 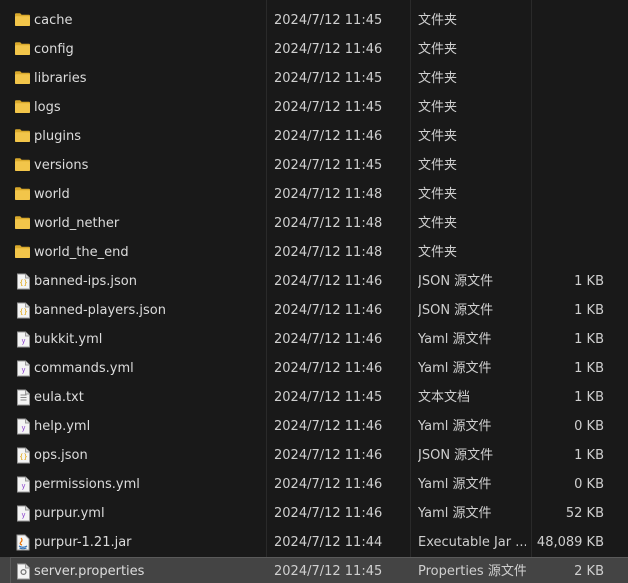 I want to click on file-name: config, so click(x=54, y=49).